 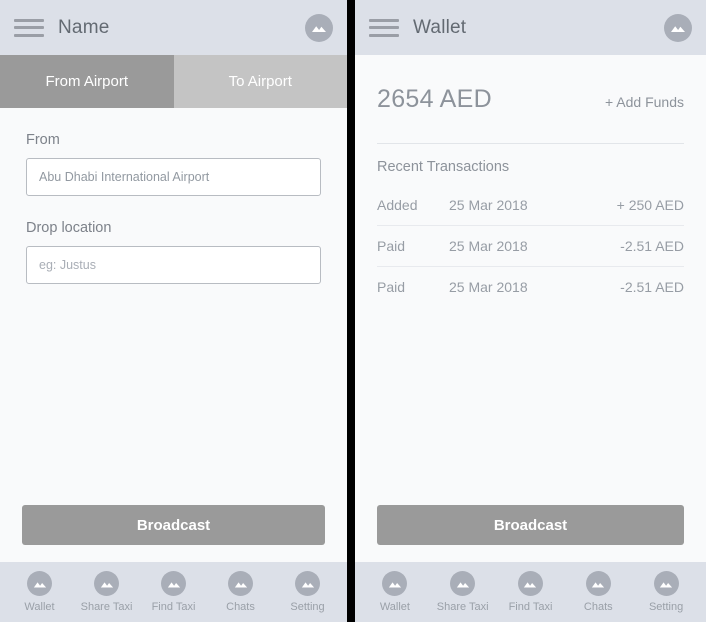 I want to click on from-label: From, so click(x=43, y=140).